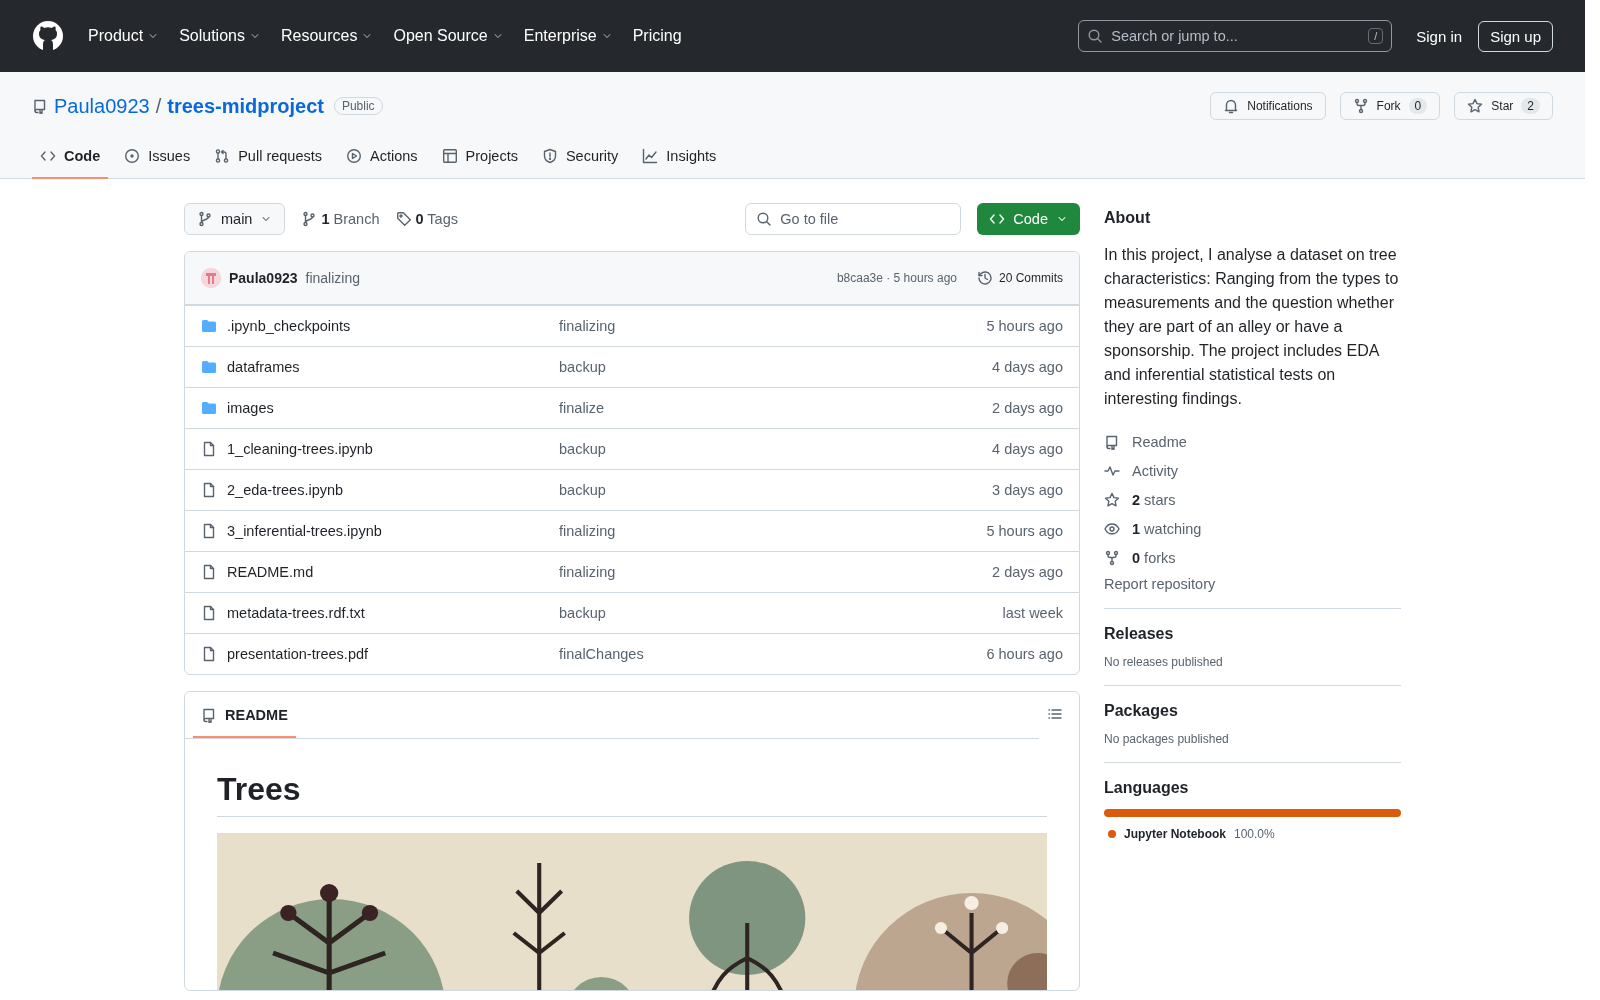 This screenshot has height=1000, width=1600. Describe the element at coordinates (304, 531) in the screenshot. I see `file-name-link: 3_inferential-trees.ipynb` at that location.